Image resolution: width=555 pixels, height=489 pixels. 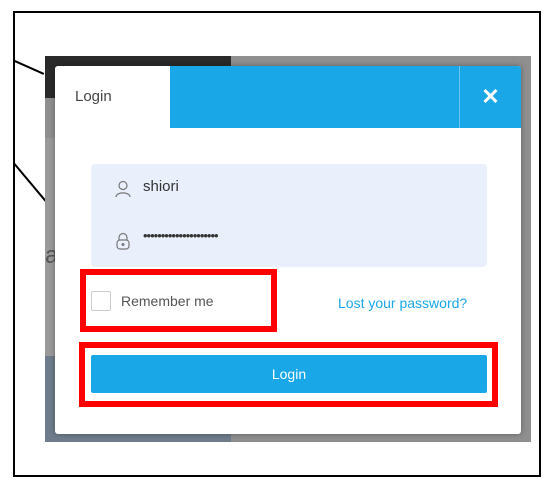 What do you see at coordinates (178, 300) in the screenshot?
I see `highlight-remember` at bounding box center [178, 300].